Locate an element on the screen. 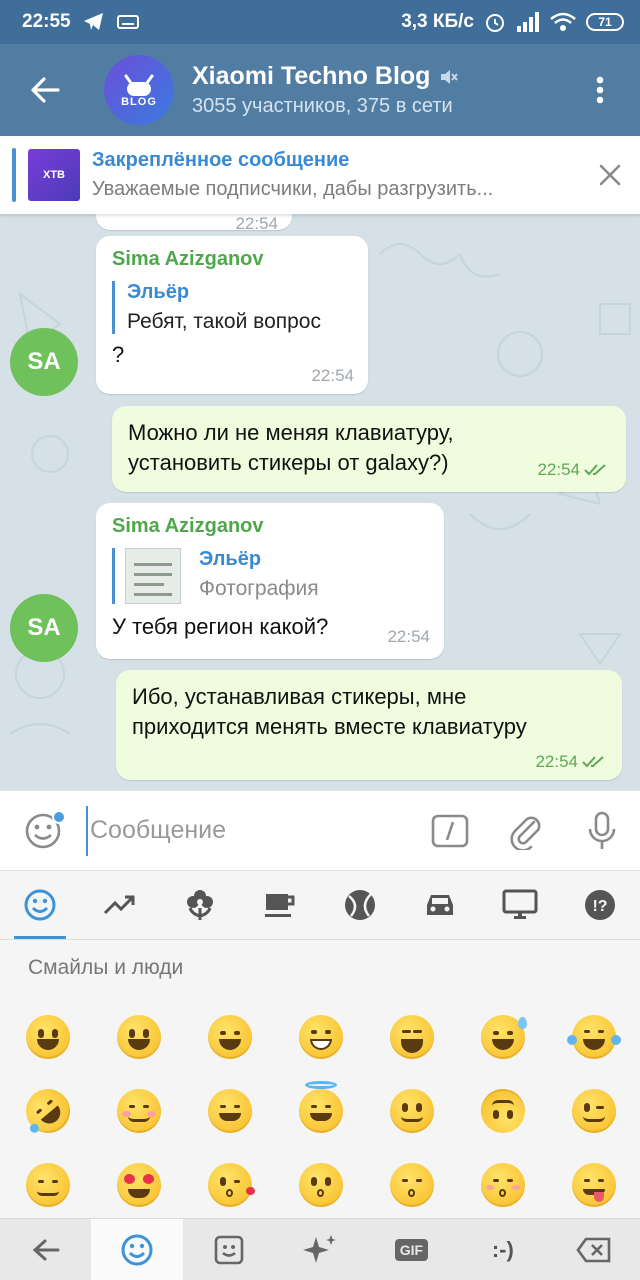  emoji-laughing is located at coordinates (411, 1037).